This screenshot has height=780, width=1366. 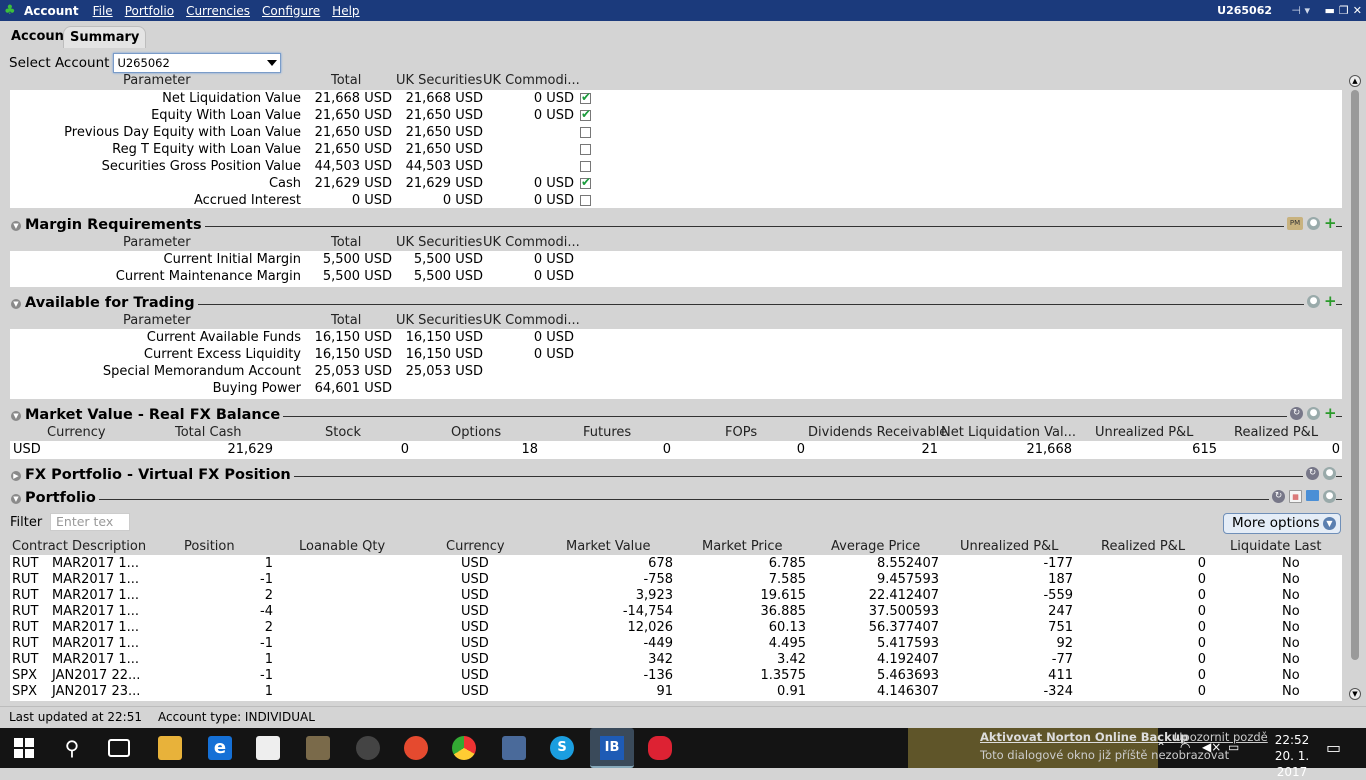 What do you see at coordinates (272, 63) in the screenshot?
I see `dropdown-arrow-icon` at bounding box center [272, 63].